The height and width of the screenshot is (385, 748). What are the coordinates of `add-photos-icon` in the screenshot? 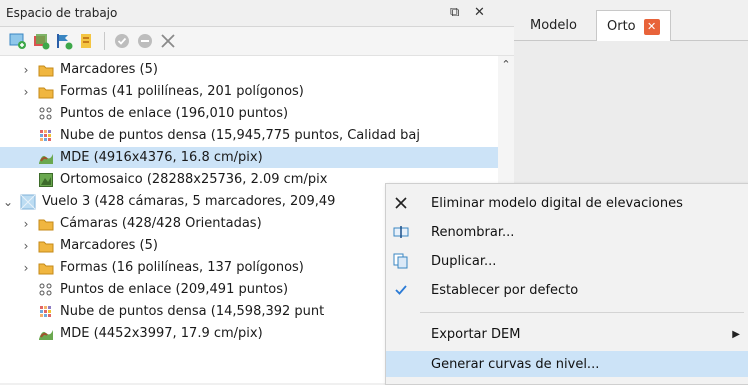 It's located at (41, 41).